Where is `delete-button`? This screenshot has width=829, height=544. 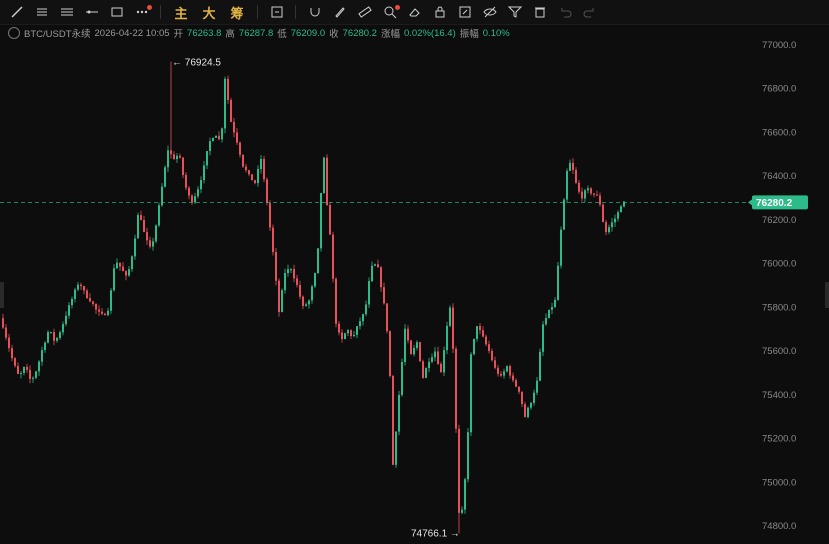 delete-button is located at coordinates (539, 12).